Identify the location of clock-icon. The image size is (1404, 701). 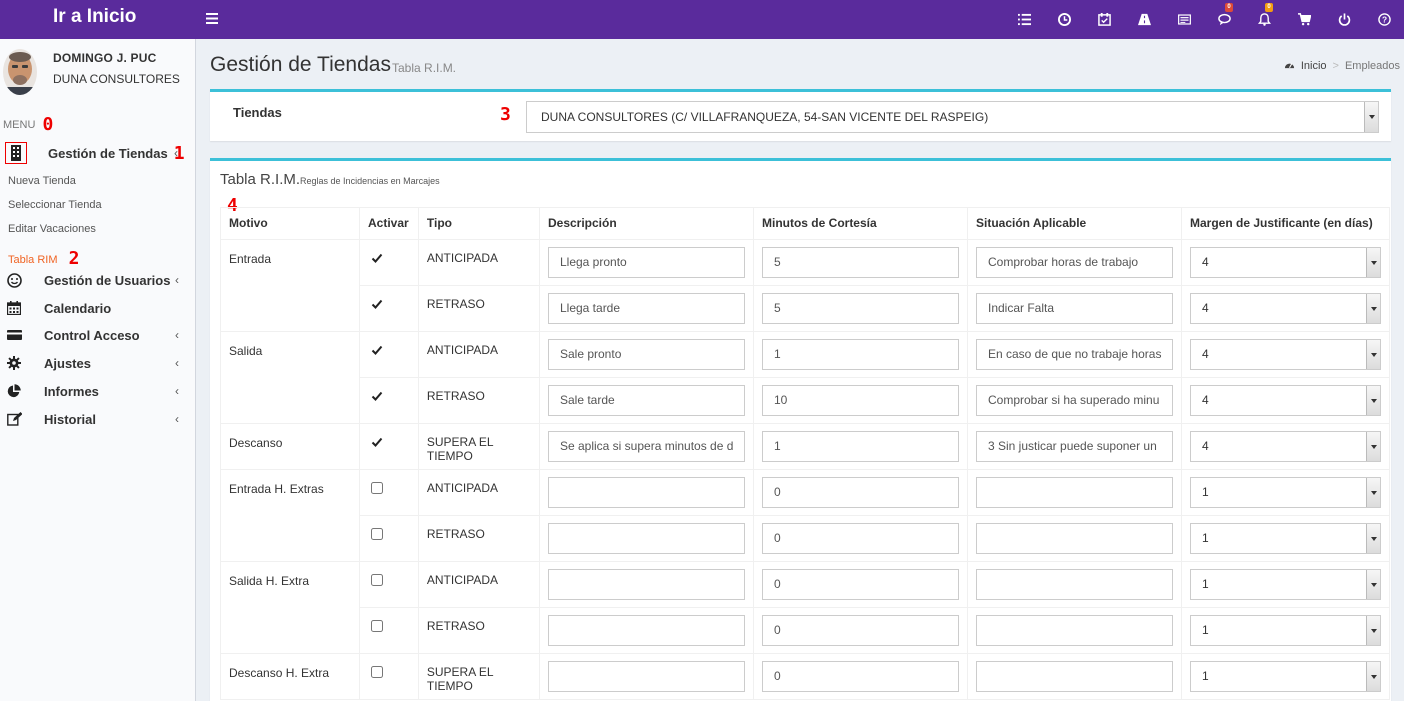
(1064, 19).